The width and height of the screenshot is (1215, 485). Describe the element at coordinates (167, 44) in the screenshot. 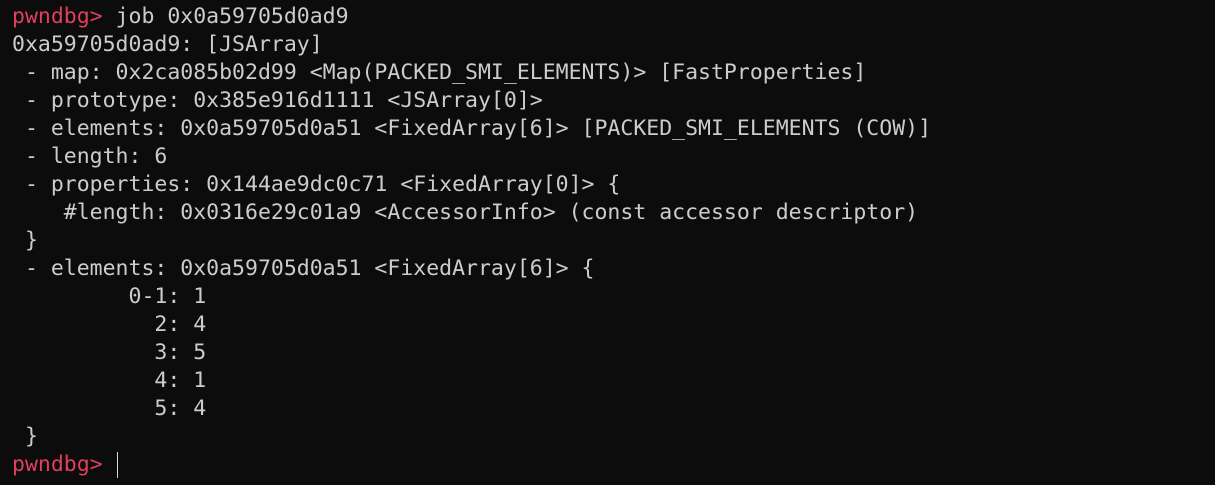

I see `output-line: 0xa59705d0ad9: [JSArray]` at that location.